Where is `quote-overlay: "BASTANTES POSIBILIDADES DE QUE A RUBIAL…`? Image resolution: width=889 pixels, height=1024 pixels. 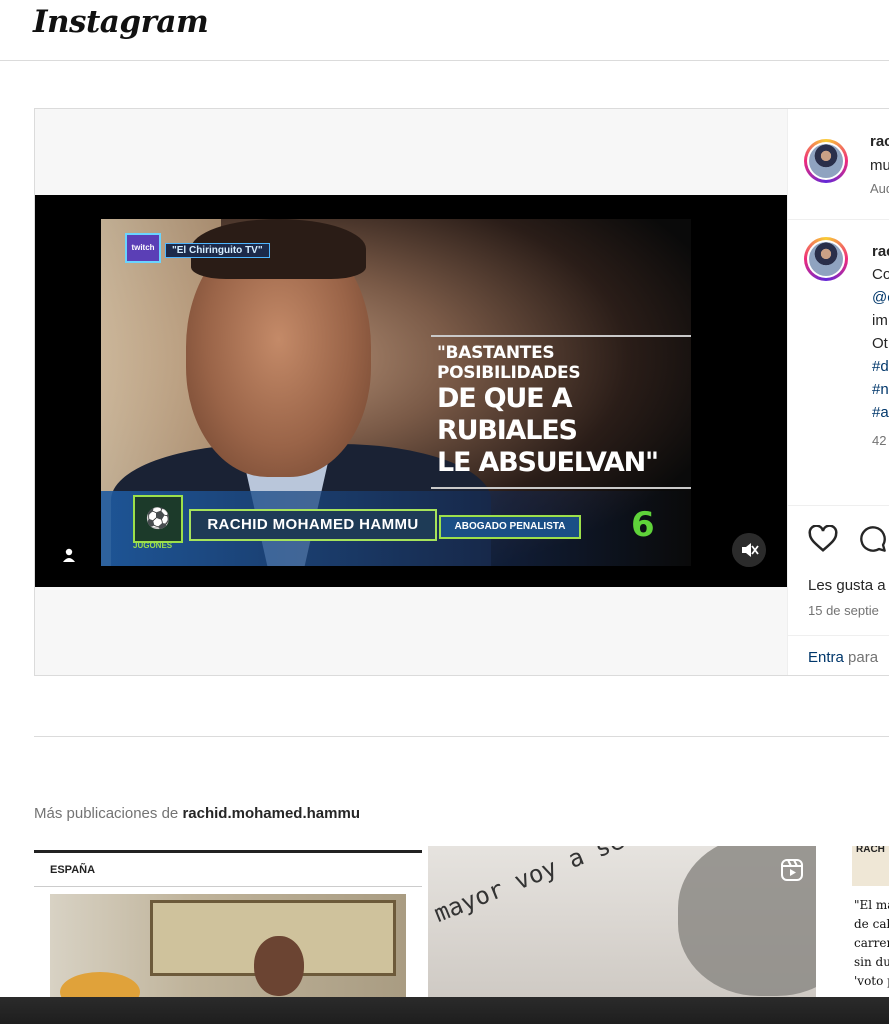 quote-overlay: "BASTANTES POSIBILIDADES DE QUE A RUBIAL… is located at coordinates (561, 412).